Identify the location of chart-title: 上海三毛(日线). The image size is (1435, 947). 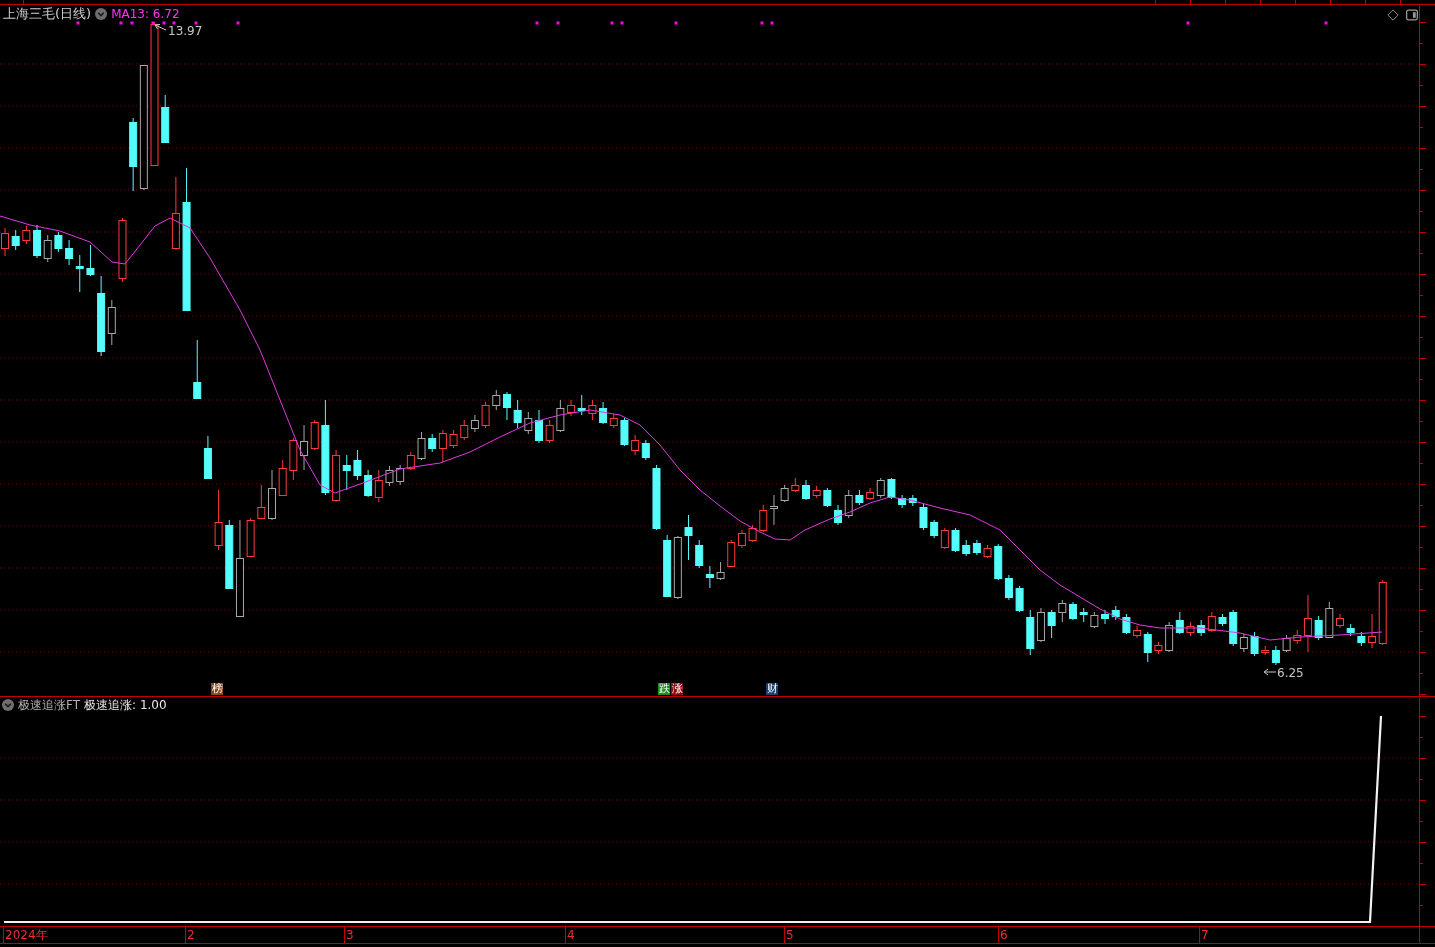
(47, 14).